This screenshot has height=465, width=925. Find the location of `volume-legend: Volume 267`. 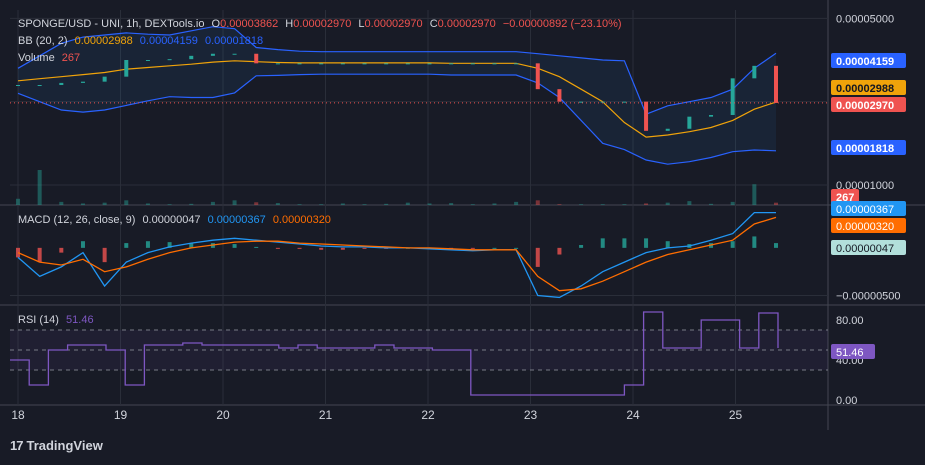

volume-legend: Volume 267 is located at coordinates (51, 58).